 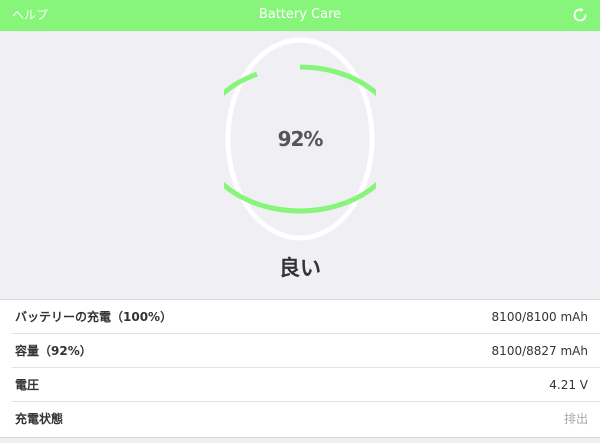 I want to click on navigation-bar: ヘルプ Battery Care, so click(x=300, y=15).